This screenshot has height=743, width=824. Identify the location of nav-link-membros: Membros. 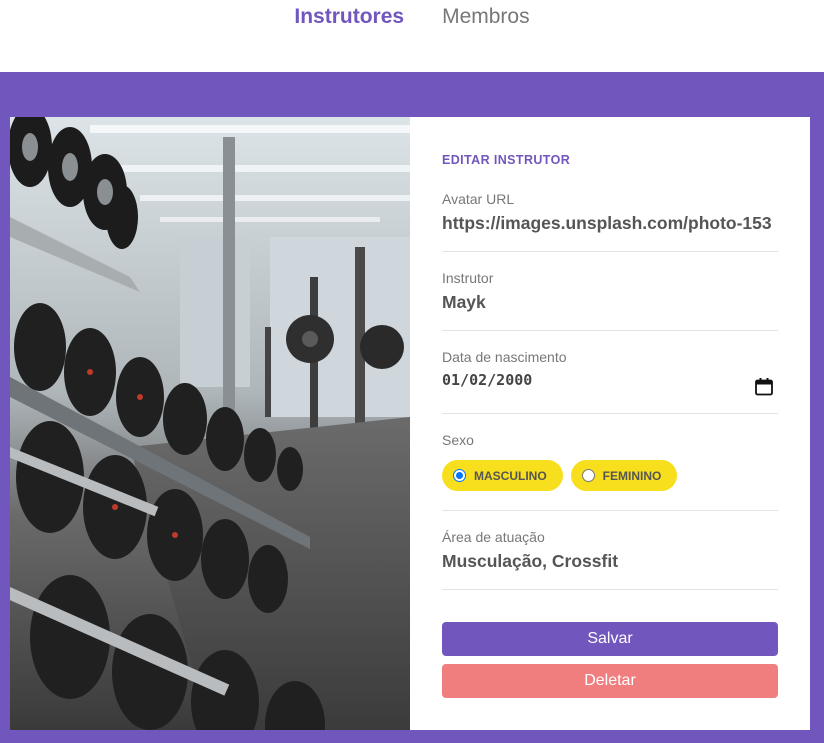
(486, 17).